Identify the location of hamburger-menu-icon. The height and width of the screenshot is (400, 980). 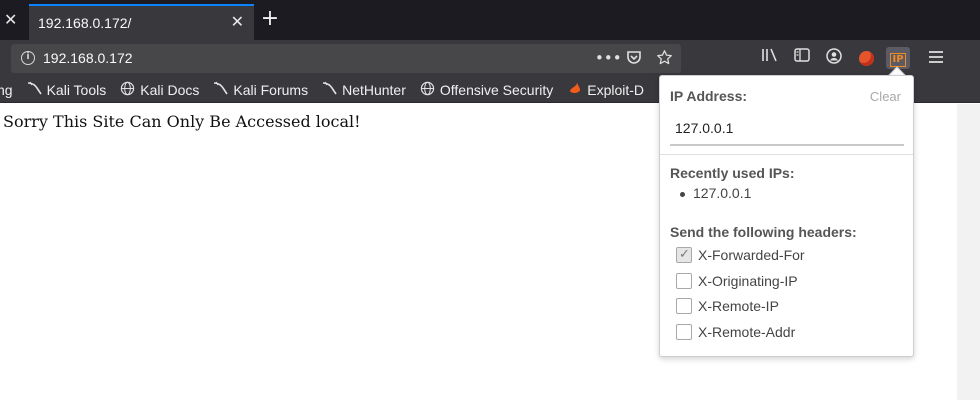
(936, 59).